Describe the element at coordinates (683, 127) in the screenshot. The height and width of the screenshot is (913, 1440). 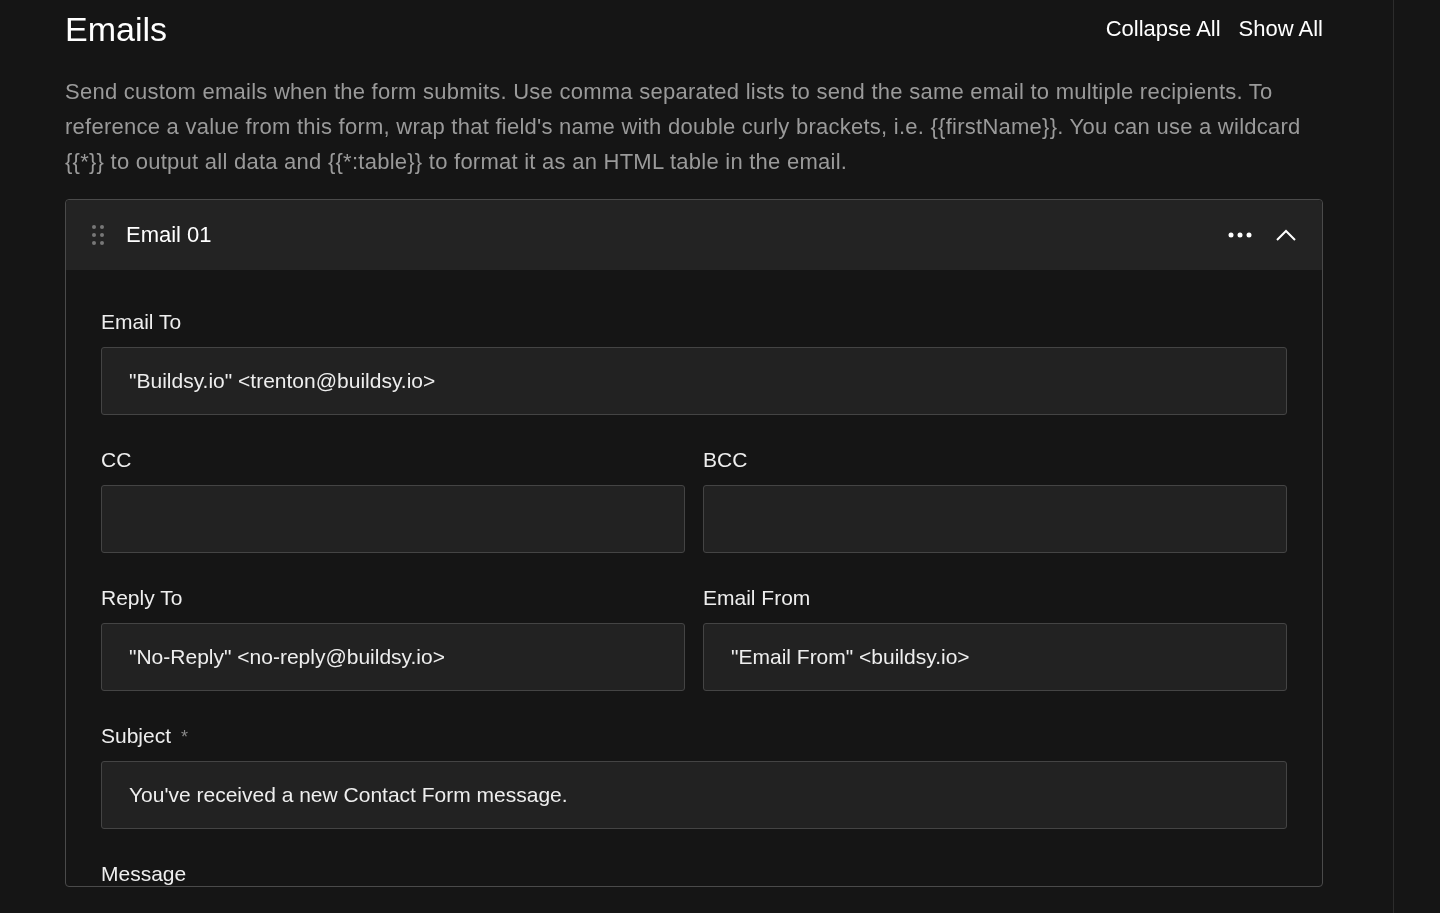
I see `section-description: Send custom emails when the form submits. Use comma separated lists to send the same email to multiple recipients. To reference a value from this form, wrap that field's name with double curly brackets, i.e. {{firstName}}. You can use a wildcard {{*}} to output all data and {{*:table}} to format it as an HTML table in the email.` at that location.